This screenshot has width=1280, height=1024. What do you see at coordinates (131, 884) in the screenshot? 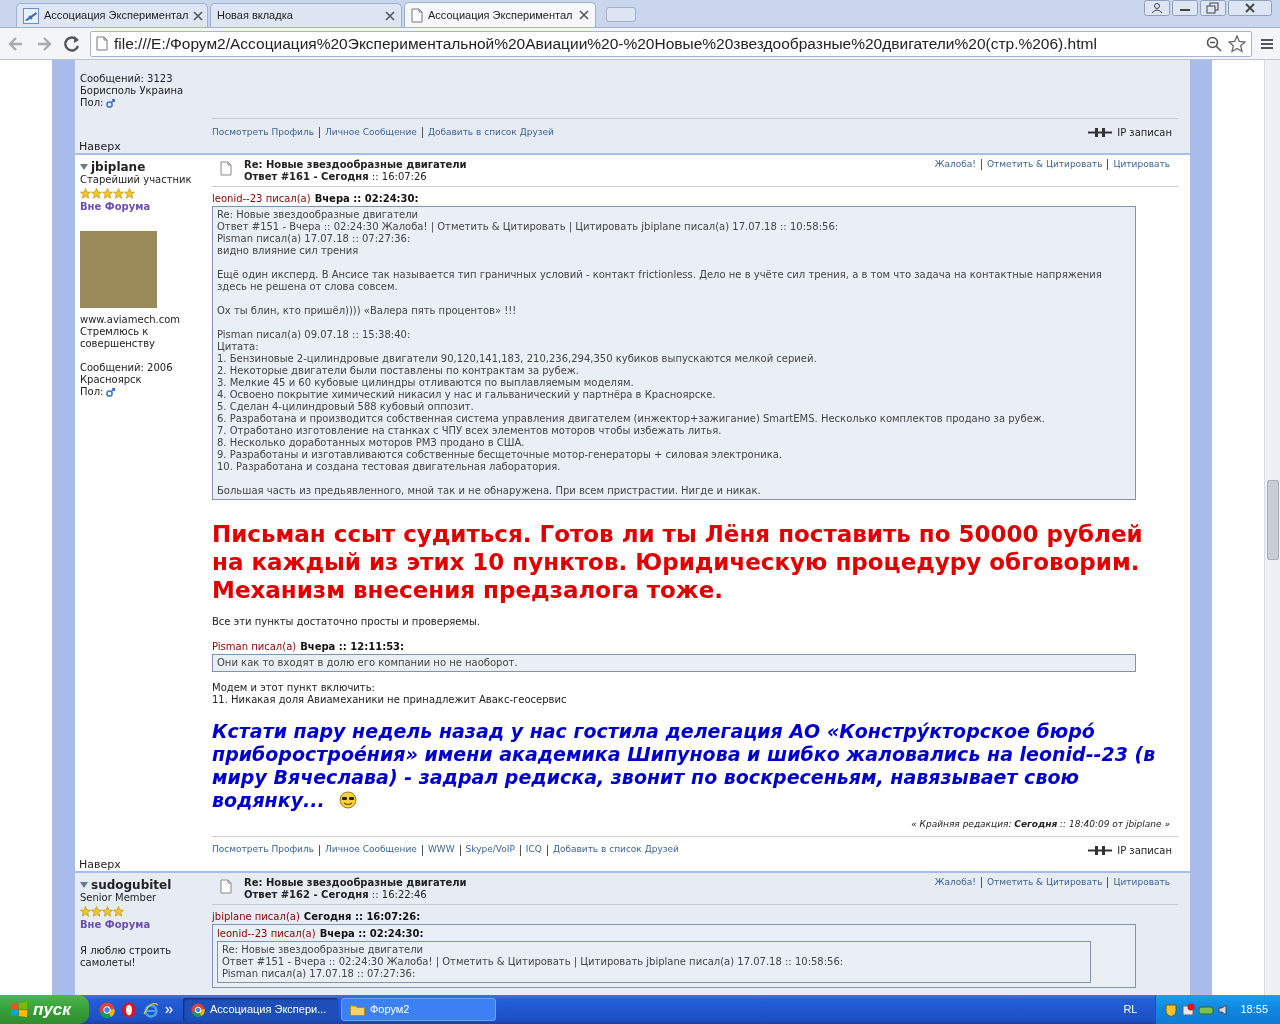
I see `username: sudogubitel` at bounding box center [131, 884].